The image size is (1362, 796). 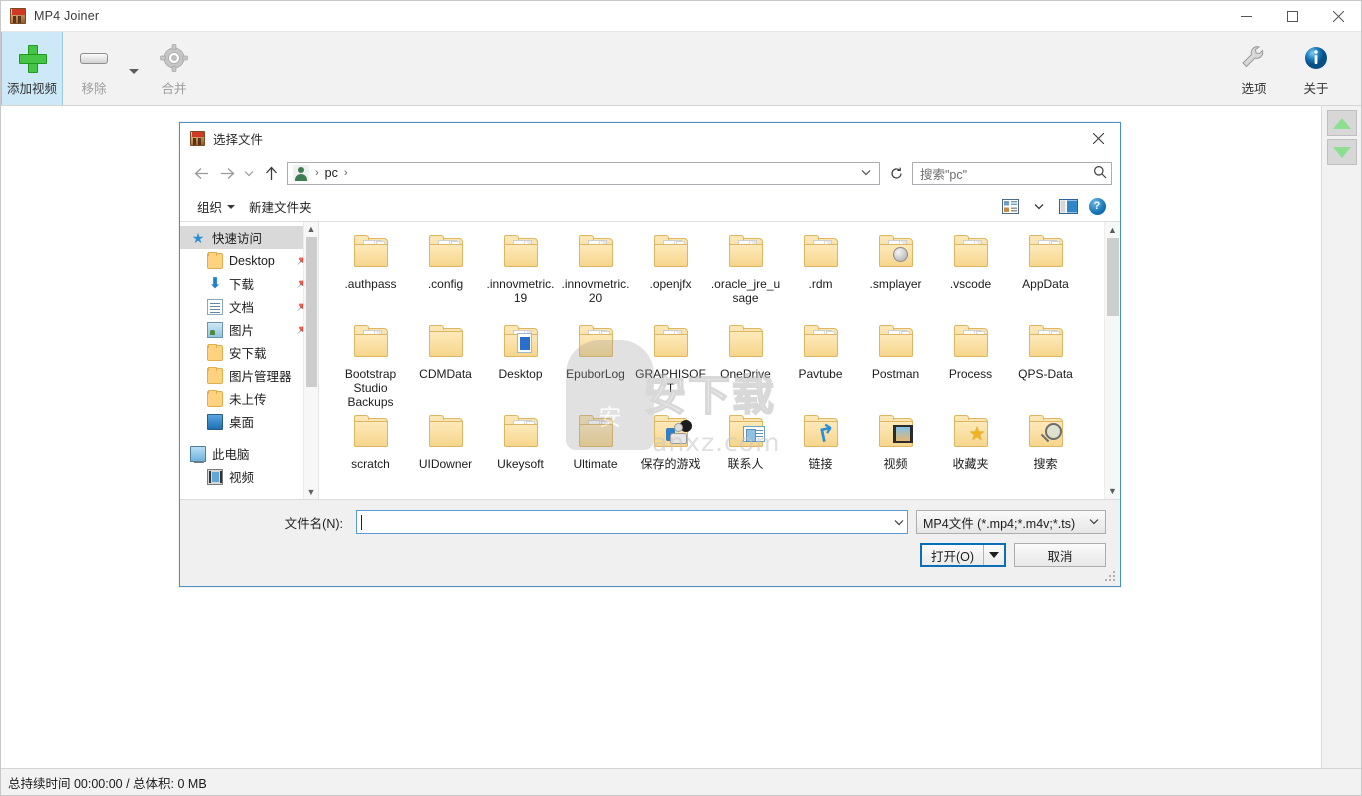 I want to click on remove-button: 移除, so click(x=94, y=68).